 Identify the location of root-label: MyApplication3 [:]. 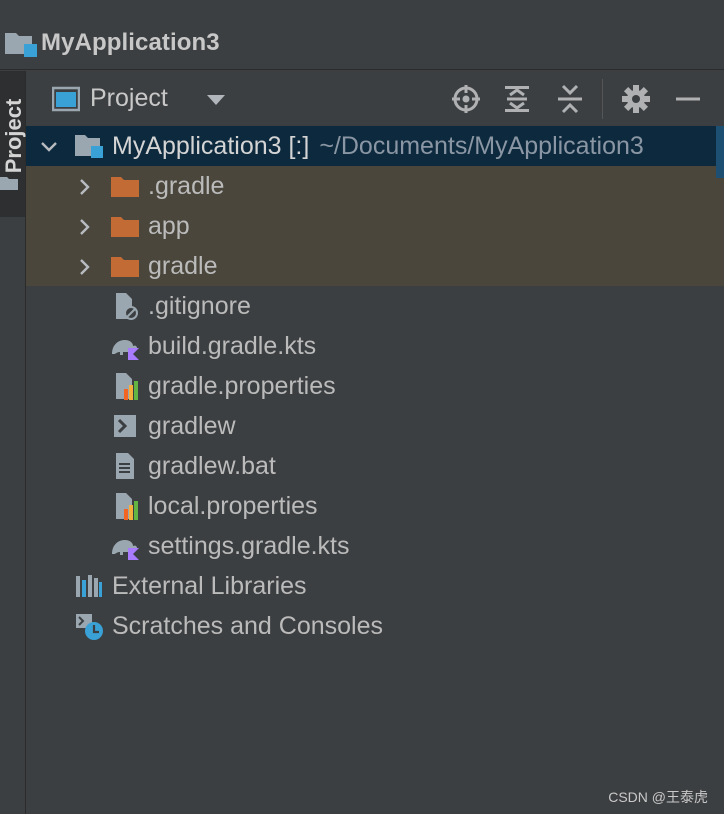
(211, 146).